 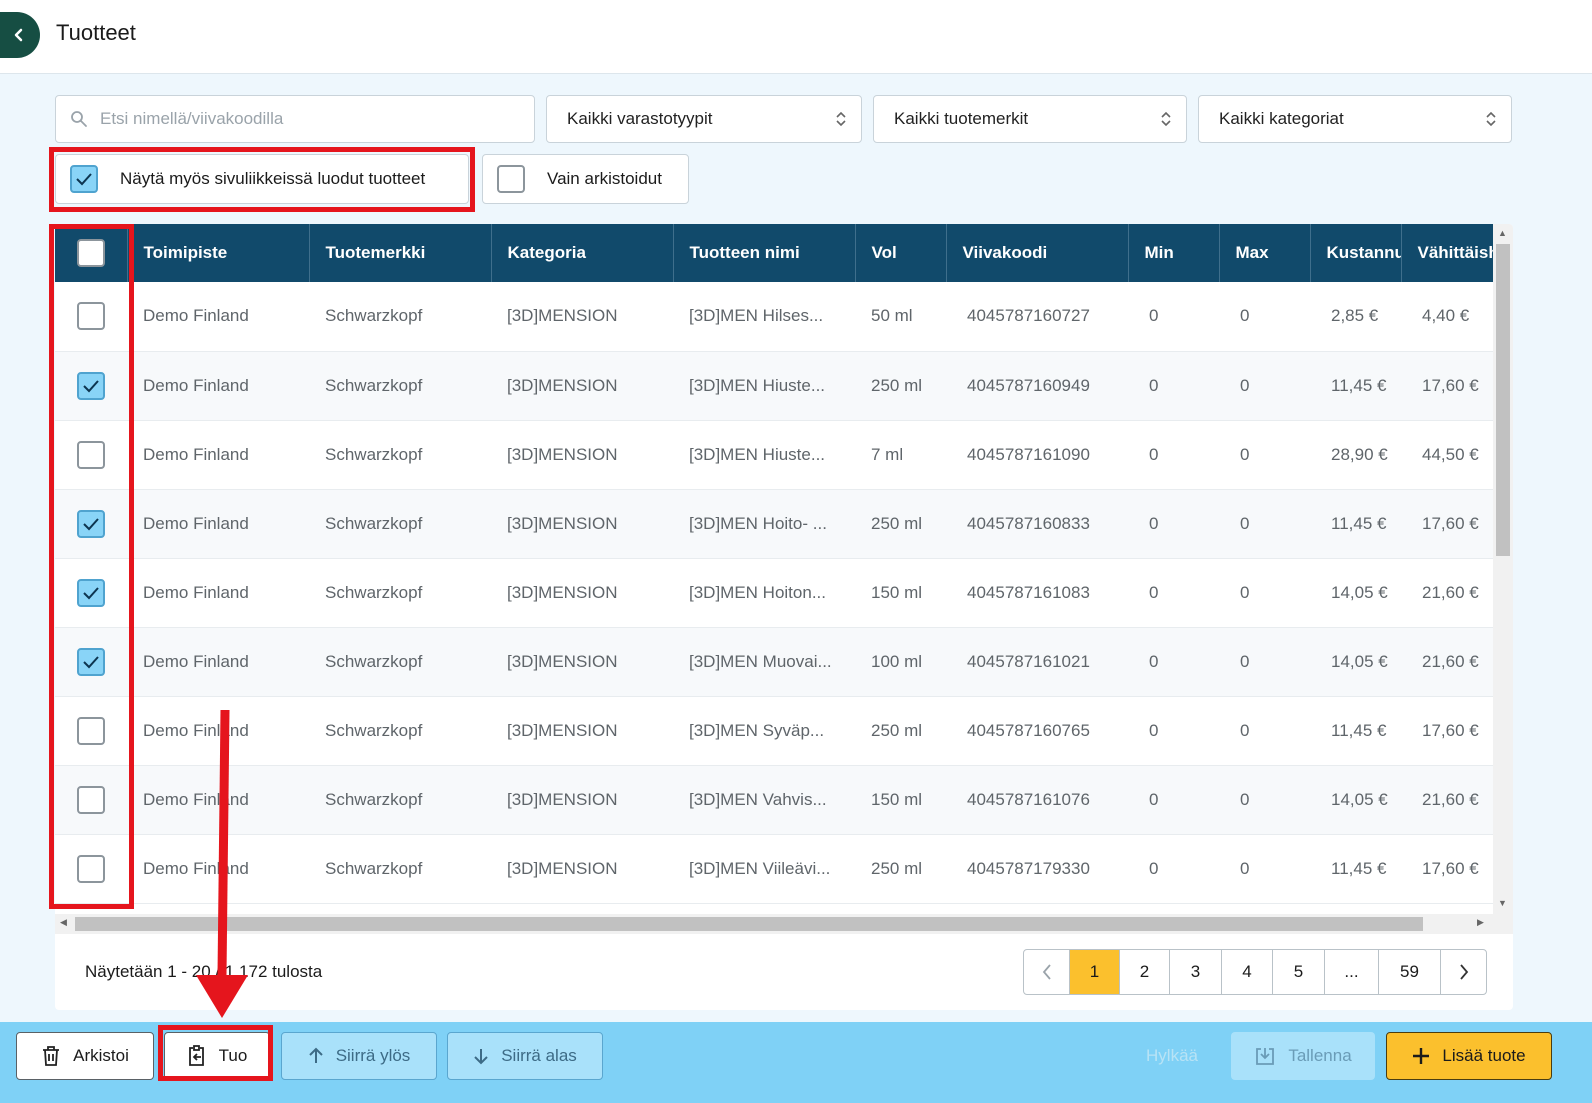 I want to click on page-button: 1, so click(x=1095, y=972).